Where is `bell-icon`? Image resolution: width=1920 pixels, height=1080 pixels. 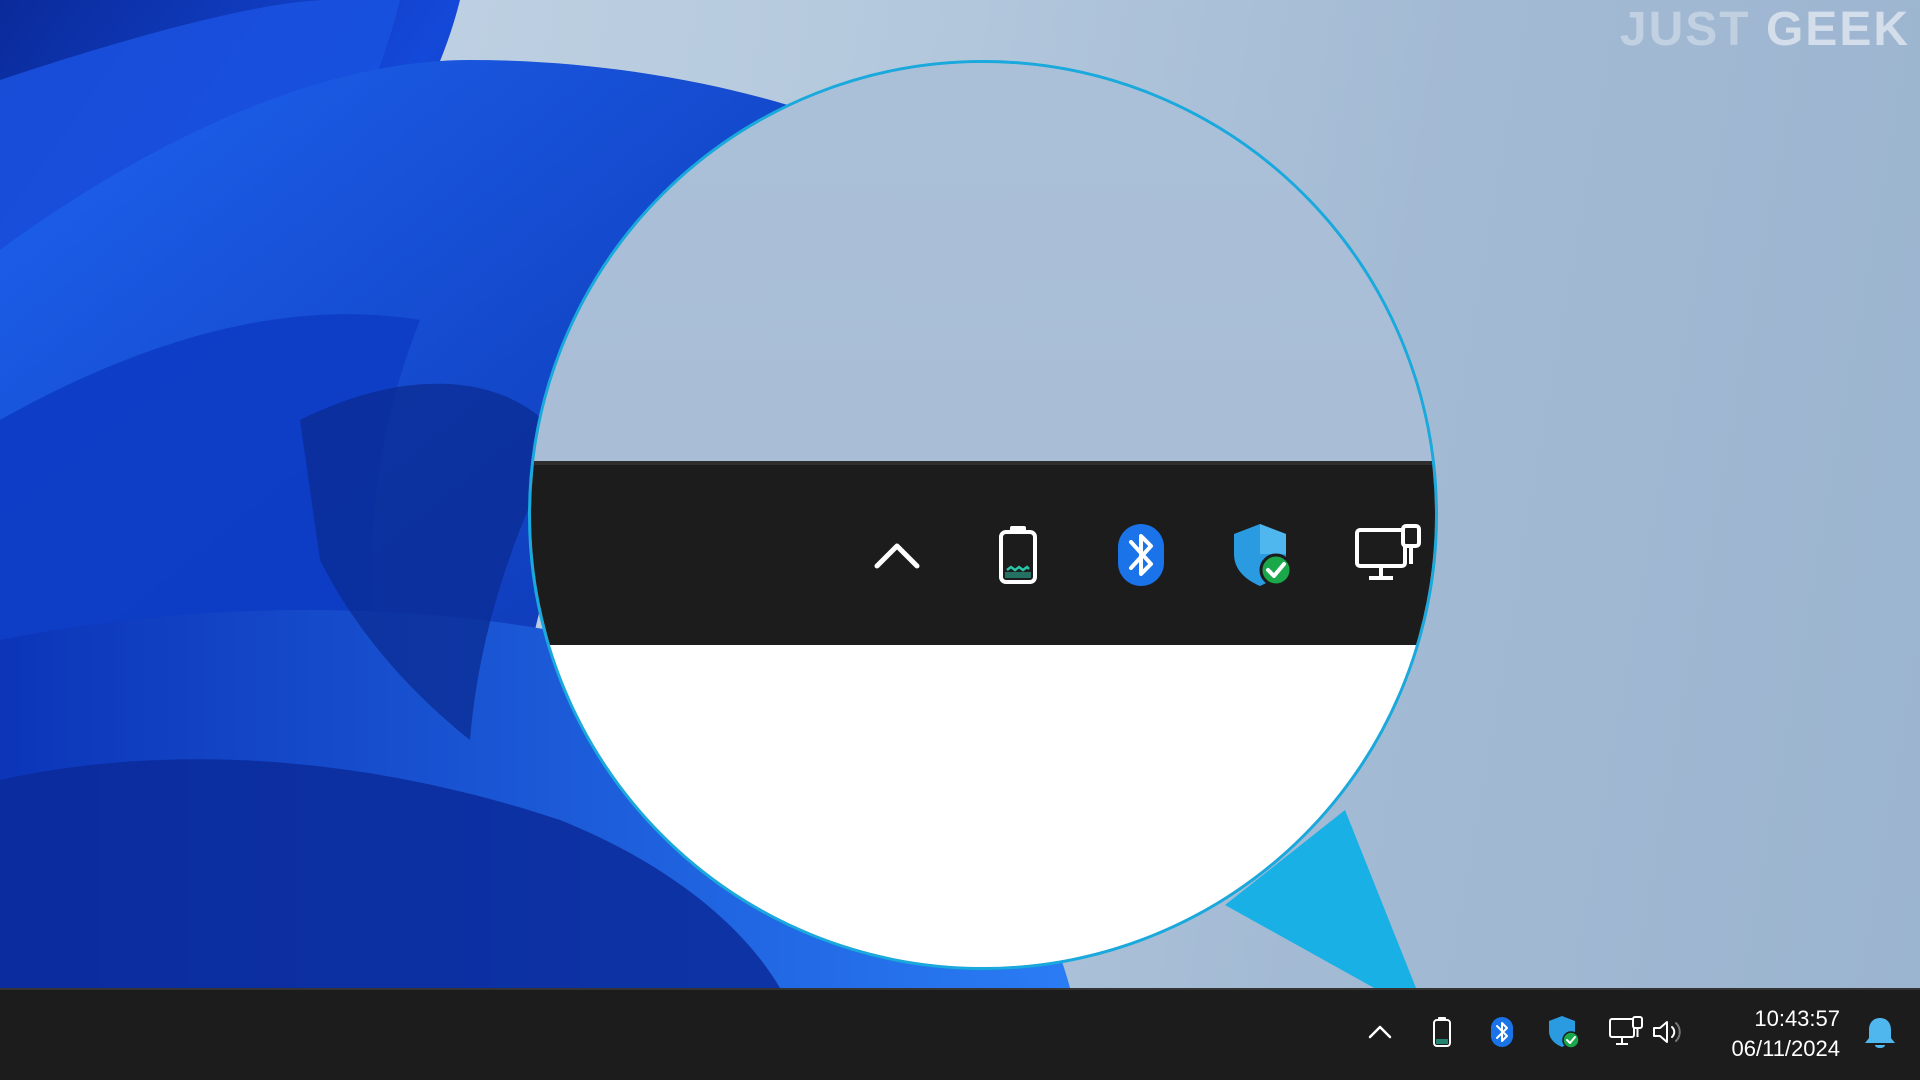 bell-icon is located at coordinates (1880, 1034).